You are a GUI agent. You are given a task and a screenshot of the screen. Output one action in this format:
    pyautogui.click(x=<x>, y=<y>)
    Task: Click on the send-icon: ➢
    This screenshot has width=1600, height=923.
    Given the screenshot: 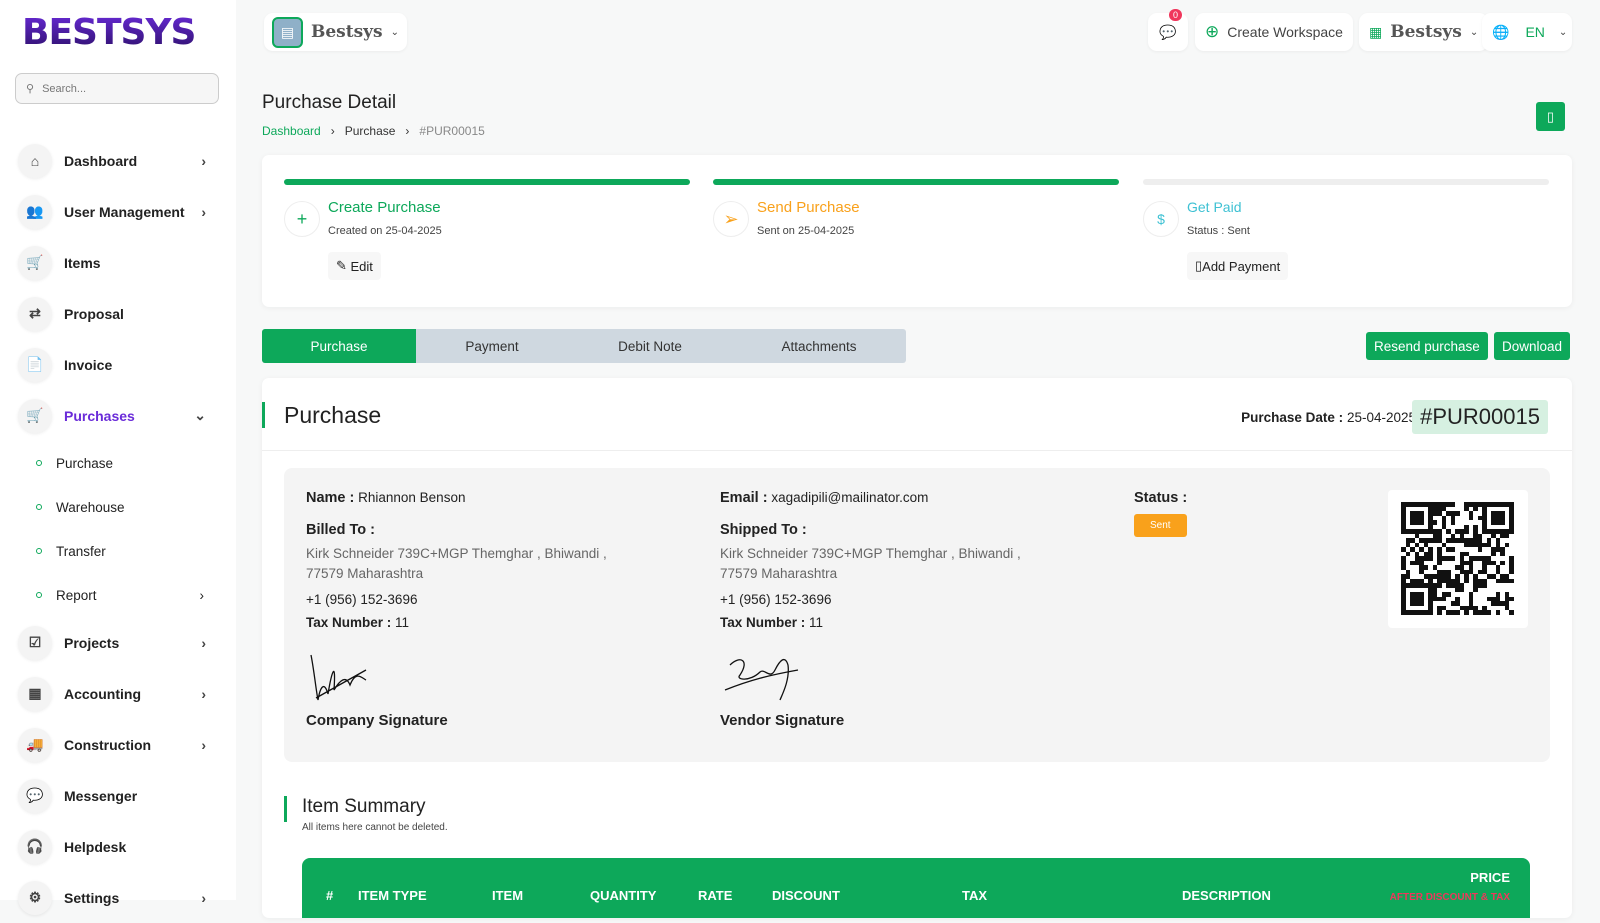 What is the action you would take?
    pyautogui.click(x=731, y=219)
    